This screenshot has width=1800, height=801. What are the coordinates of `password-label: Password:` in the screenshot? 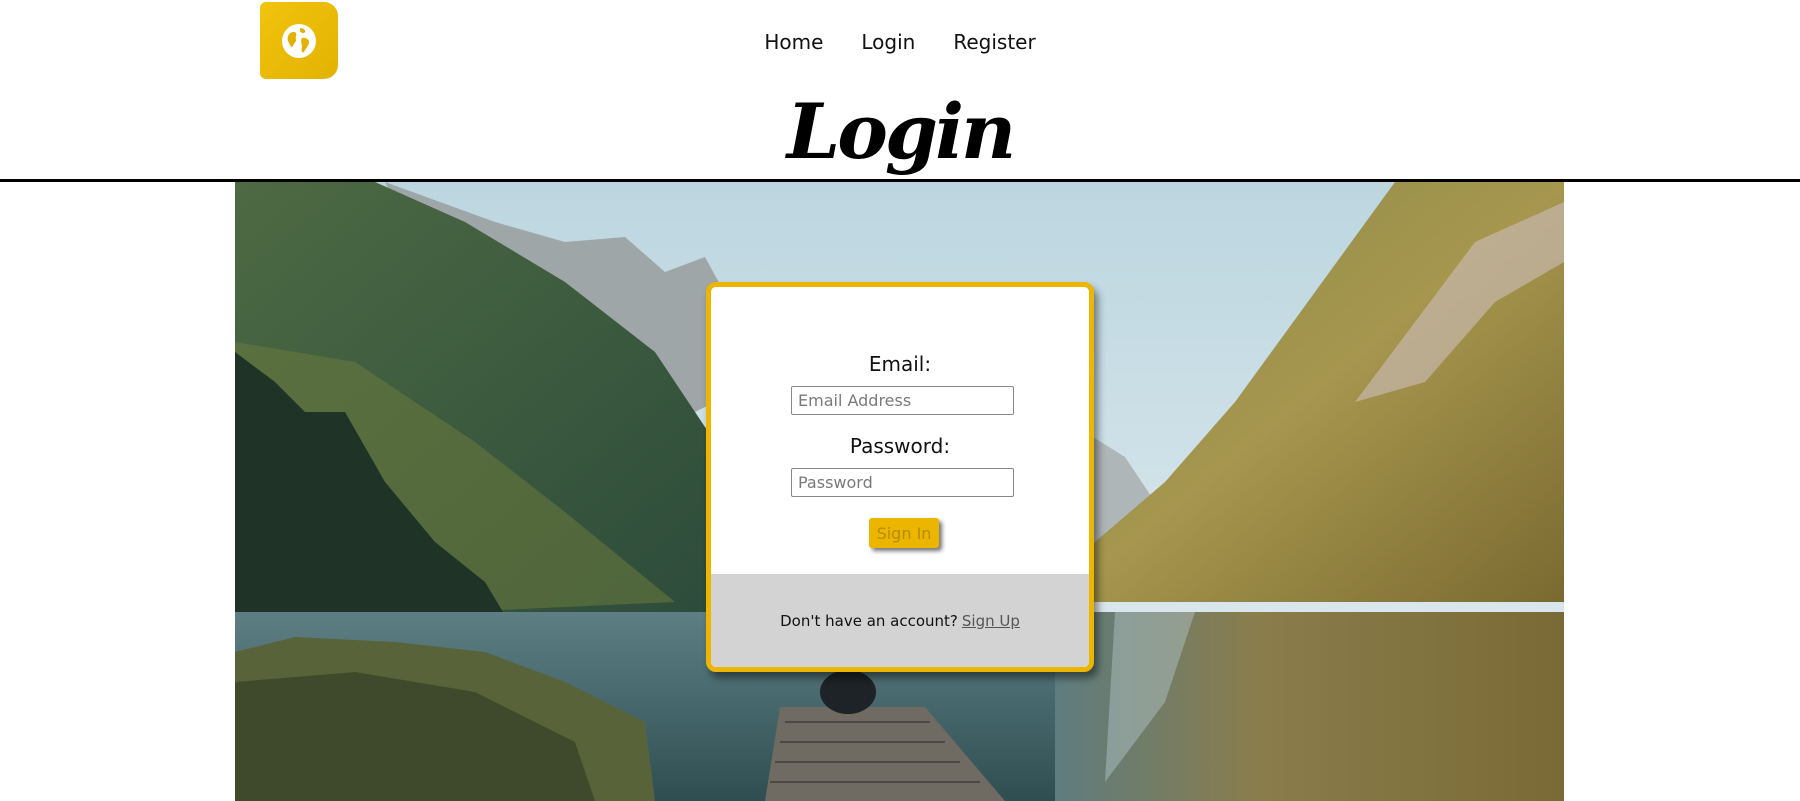 It's located at (900, 446).